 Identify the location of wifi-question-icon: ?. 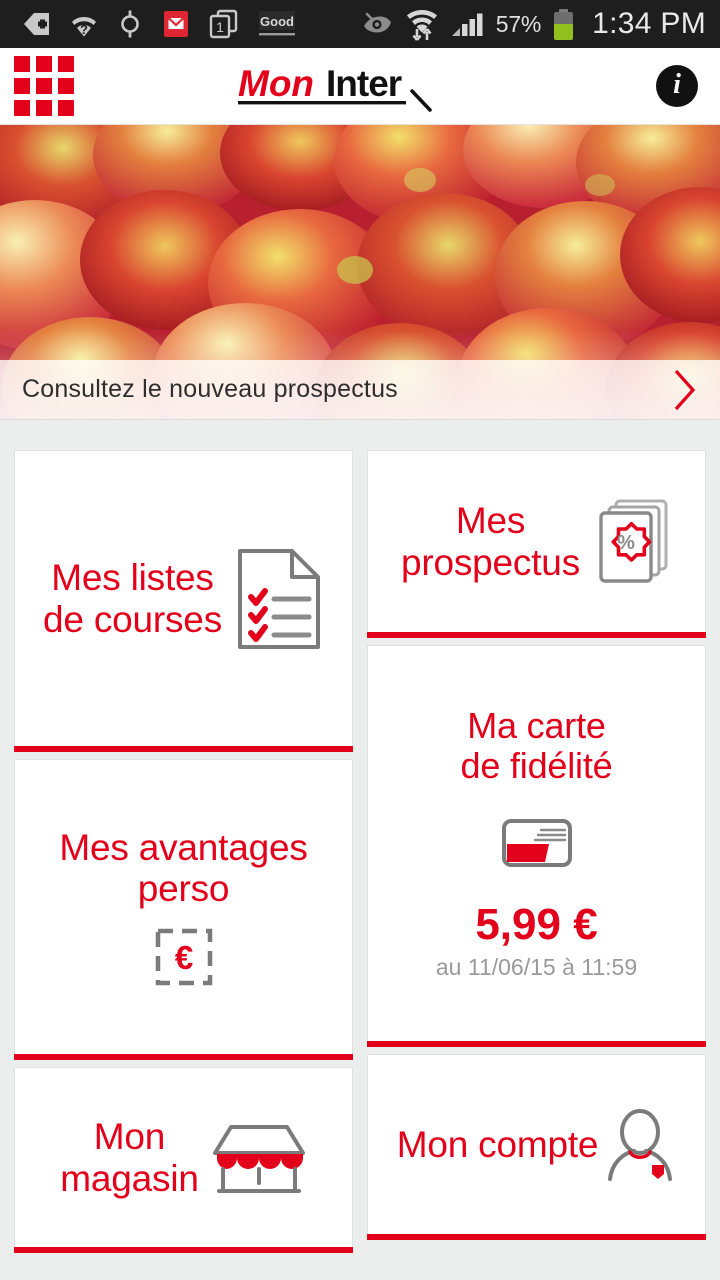
(84, 27).